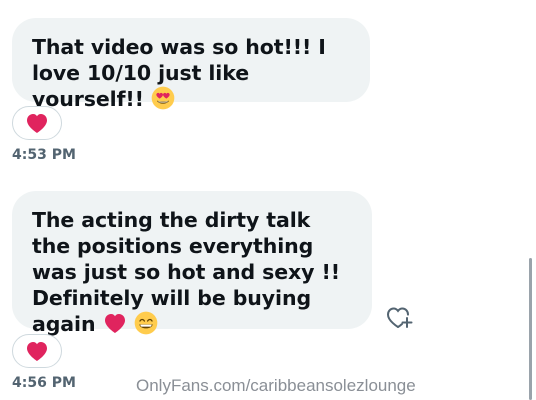  What do you see at coordinates (145, 323) in the screenshot?
I see `grinning-face-emoji-icon` at bounding box center [145, 323].